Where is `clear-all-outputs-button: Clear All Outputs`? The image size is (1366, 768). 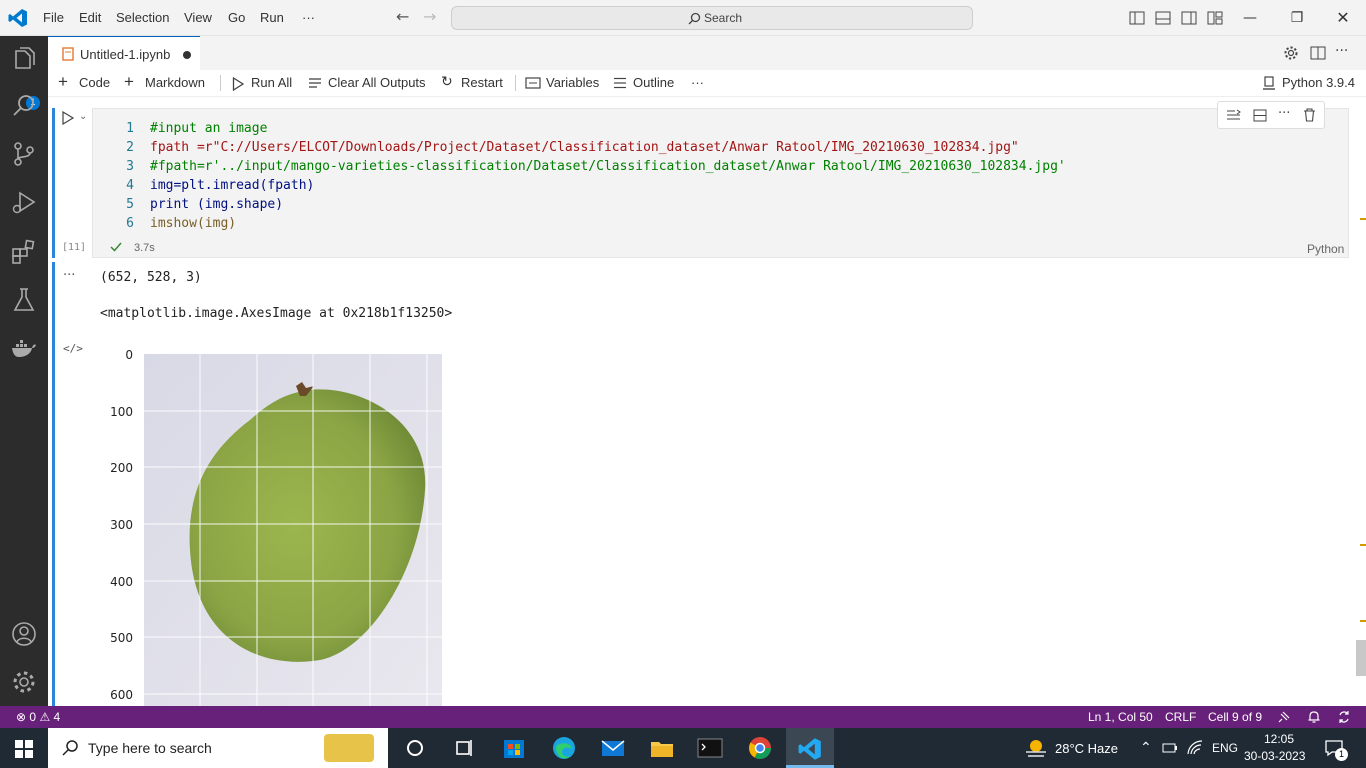 clear-all-outputs-button: Clear All Outputs is located at coordinates (377, 82).